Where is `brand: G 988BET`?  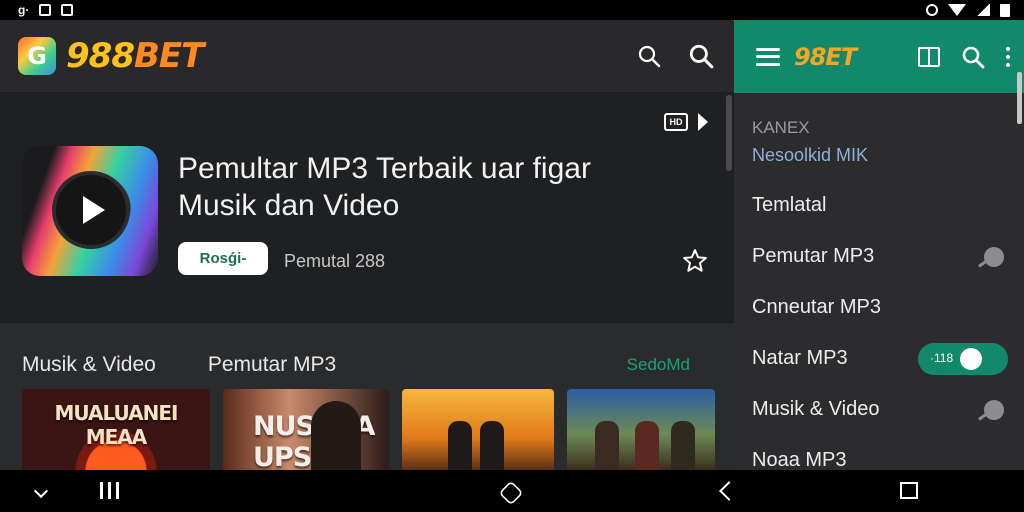
brand: G 988BET is located at coordinates (111, 56).